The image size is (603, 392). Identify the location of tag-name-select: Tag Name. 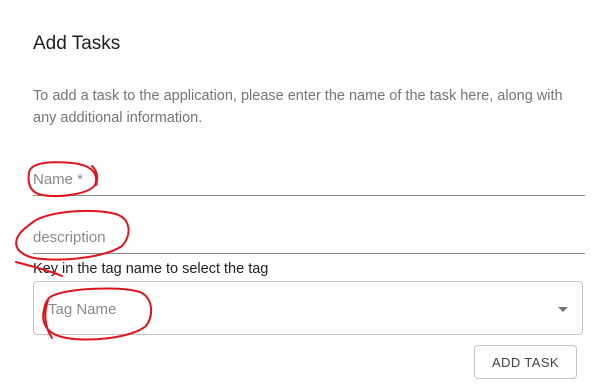
(308, 308).